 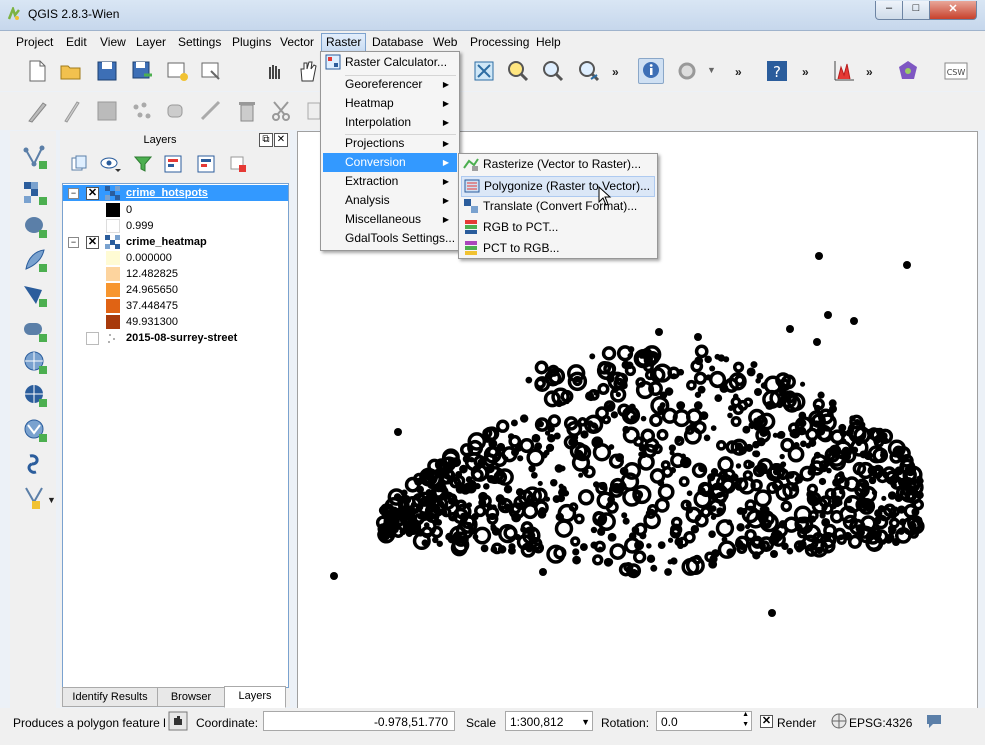 I want to click on new-layer-dropdown-icon: ▼, so click(x=51, y=500).